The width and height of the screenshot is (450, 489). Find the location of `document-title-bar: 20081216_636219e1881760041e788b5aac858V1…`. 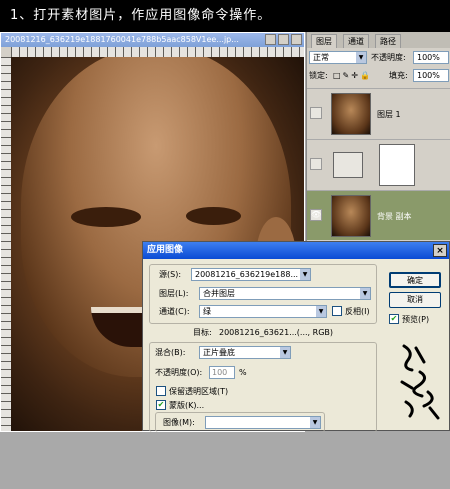

document-title-bar: 20081216_636219e1881760041e788b5aac858V1… is located at coordinates (152, 40).